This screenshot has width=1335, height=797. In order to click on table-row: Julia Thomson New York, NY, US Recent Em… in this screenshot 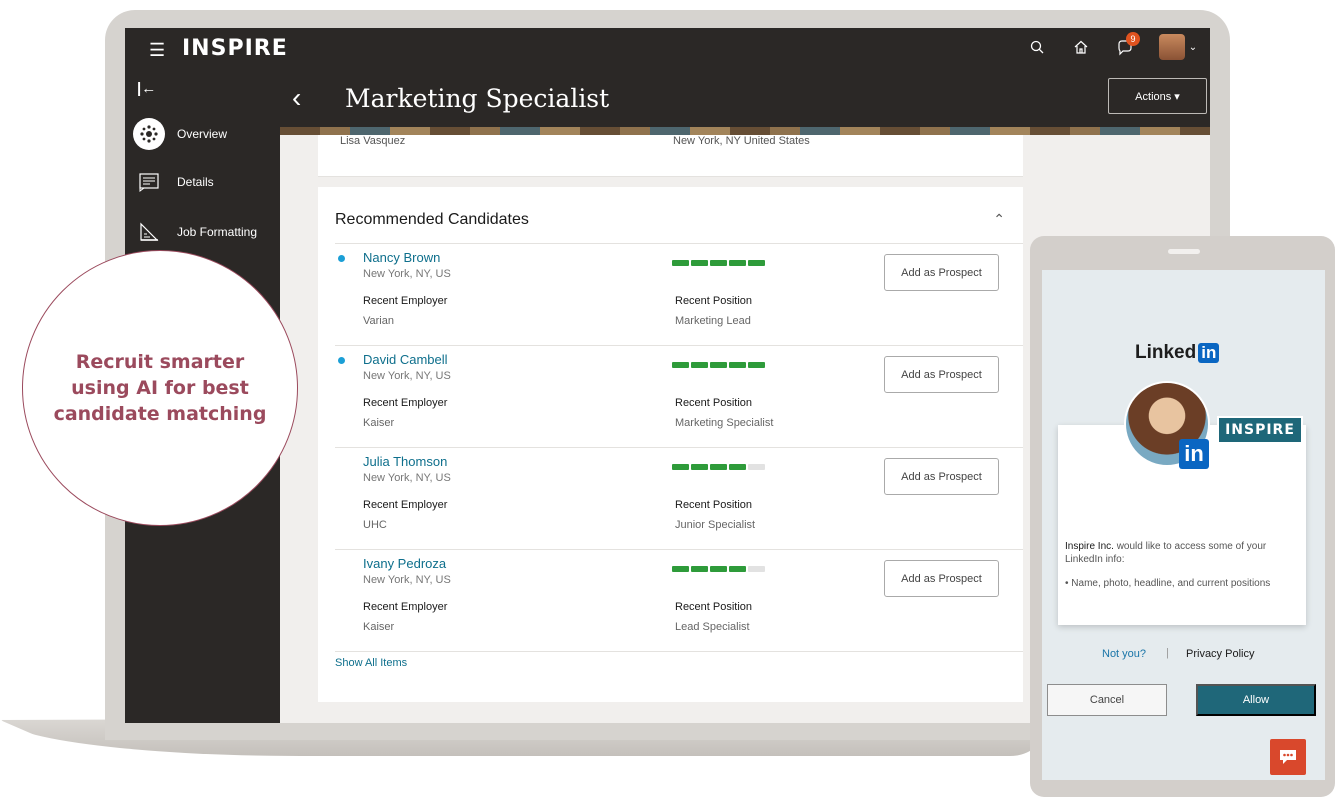, I will do `click(679, 498)`.